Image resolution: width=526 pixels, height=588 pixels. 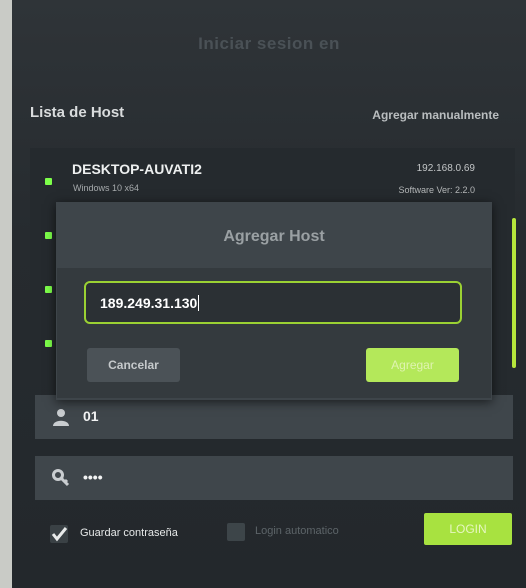 What do you see at coordinates (297, 531) in the screenshot?
I see `auto-login-label: Login automatico` at bounding box center [297, 531].